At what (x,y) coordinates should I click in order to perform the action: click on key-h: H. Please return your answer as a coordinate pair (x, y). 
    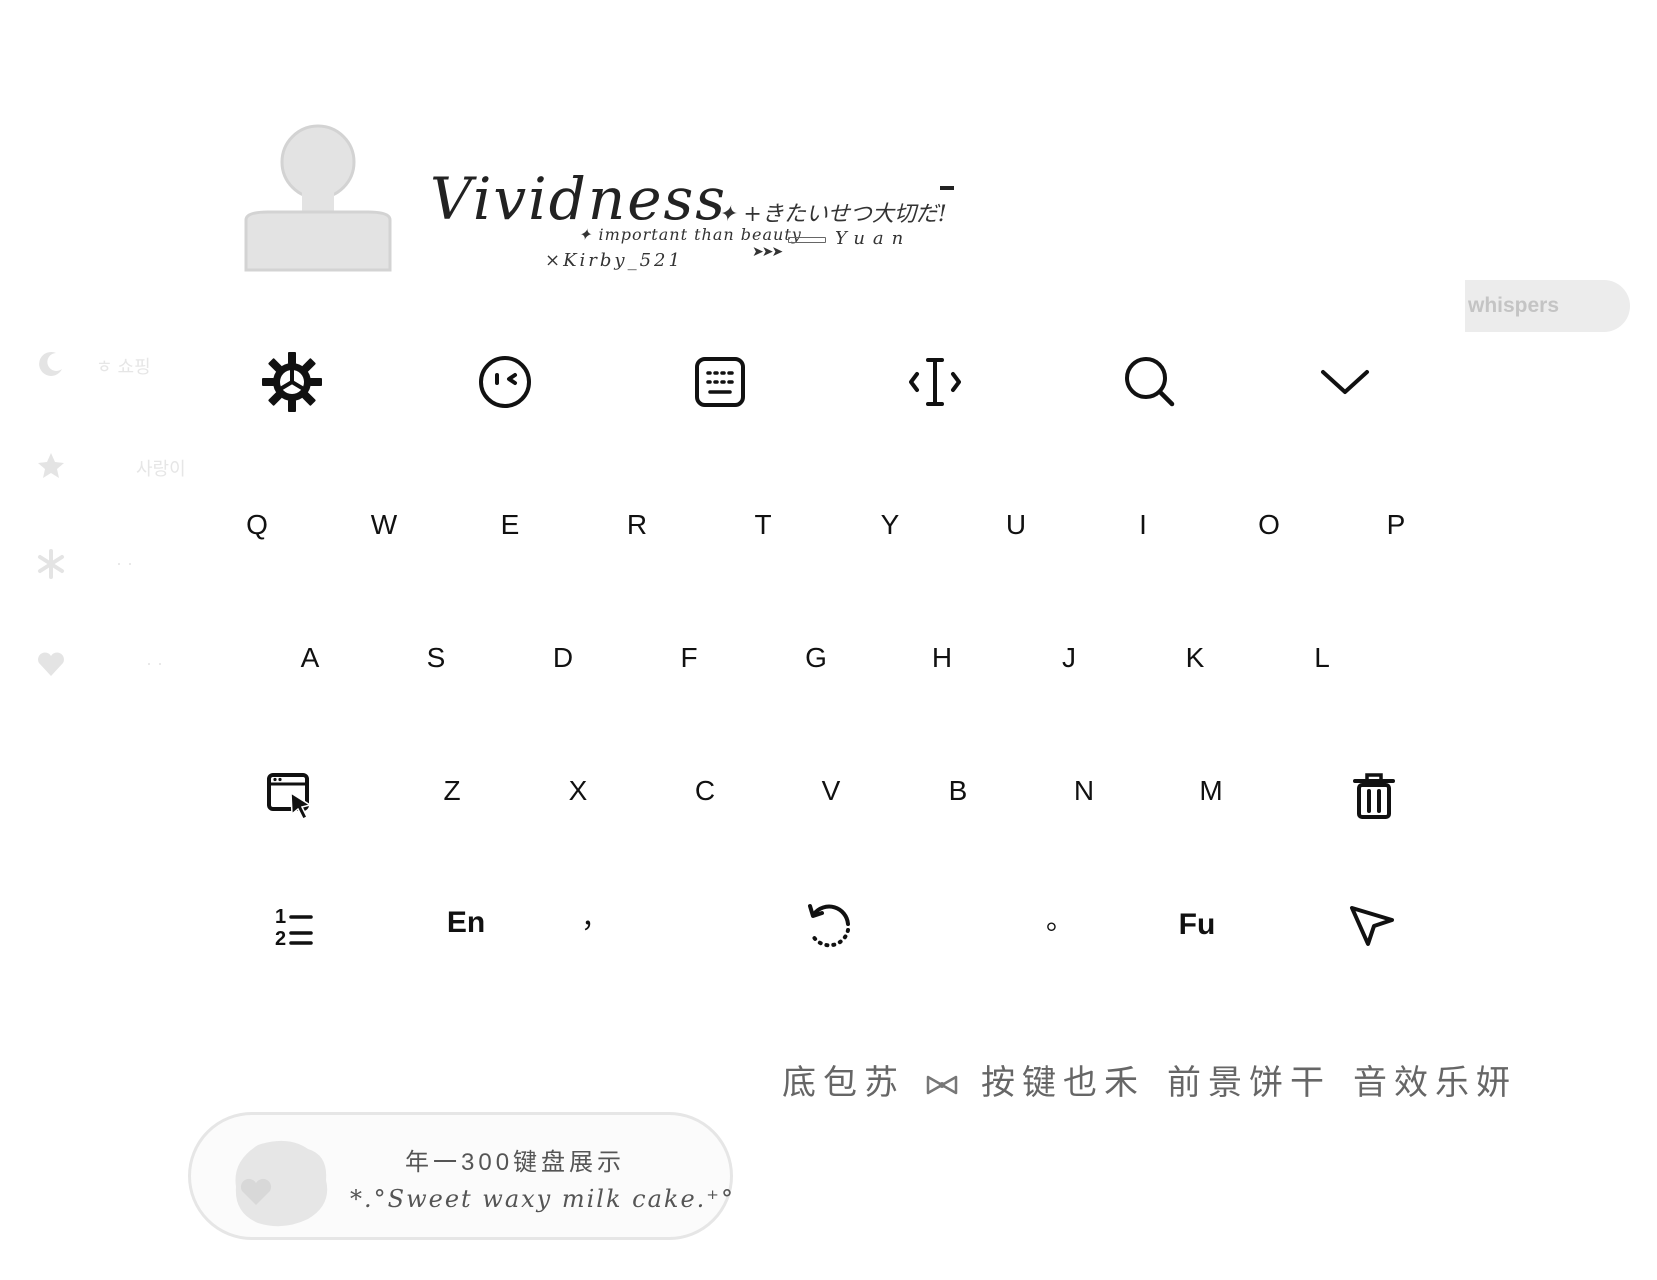
    Looking at the image, I should click on (942, 658).